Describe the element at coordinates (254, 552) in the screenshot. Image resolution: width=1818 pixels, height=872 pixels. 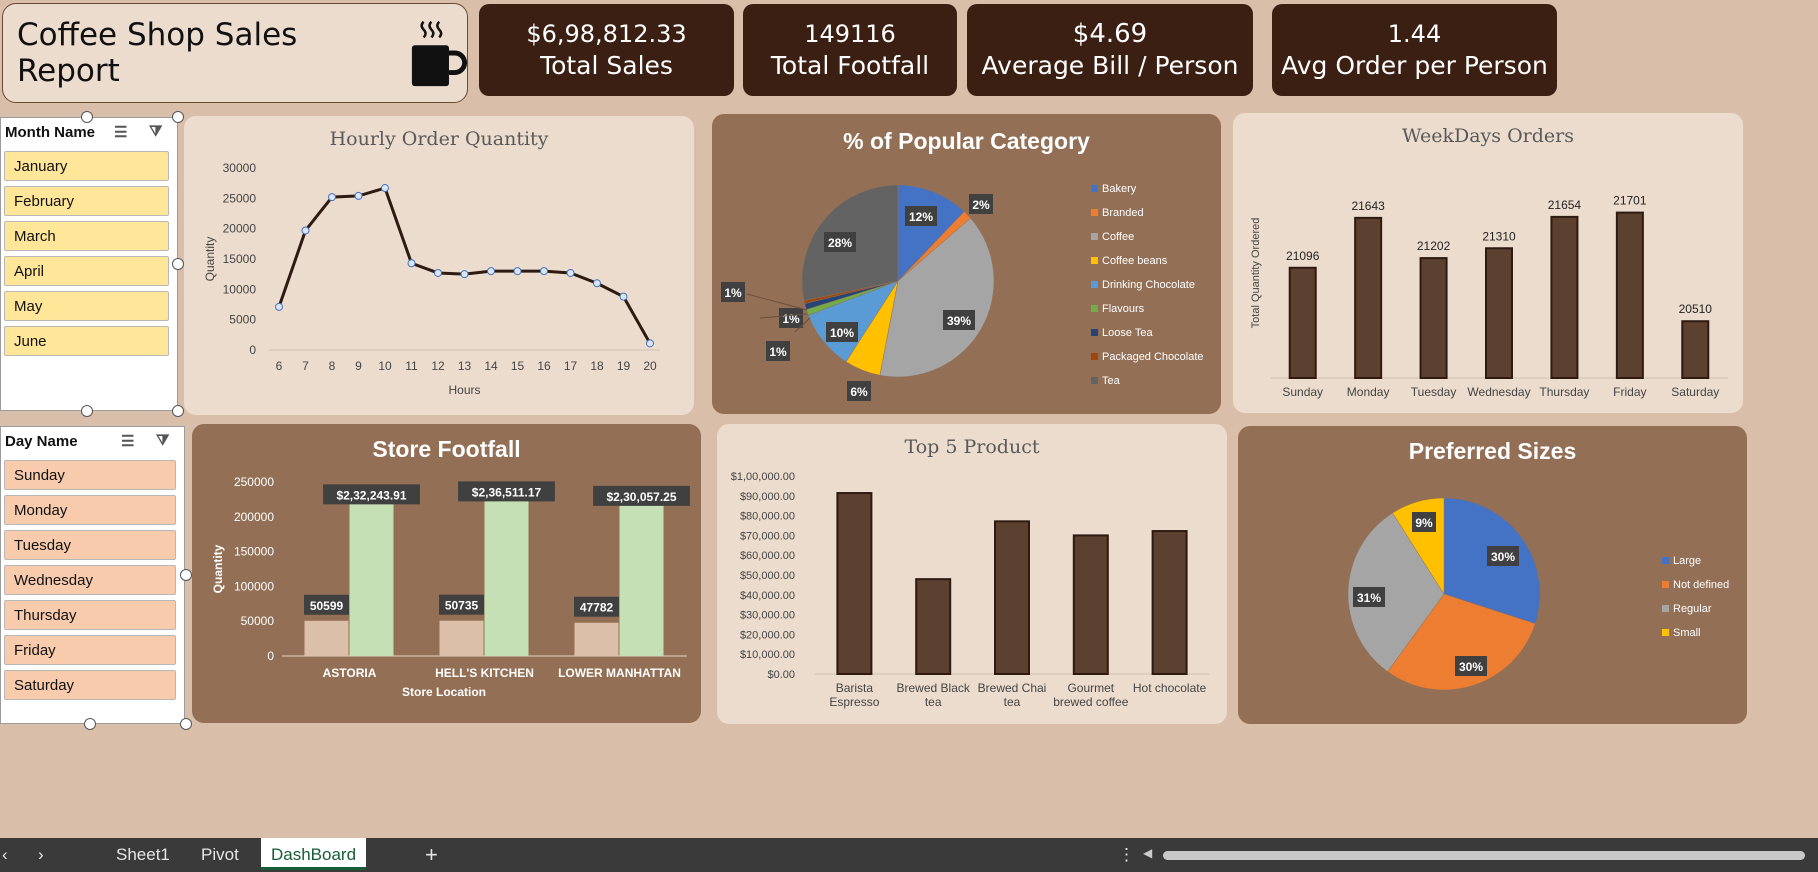
I see `y-tick-label: 150000` at that location.